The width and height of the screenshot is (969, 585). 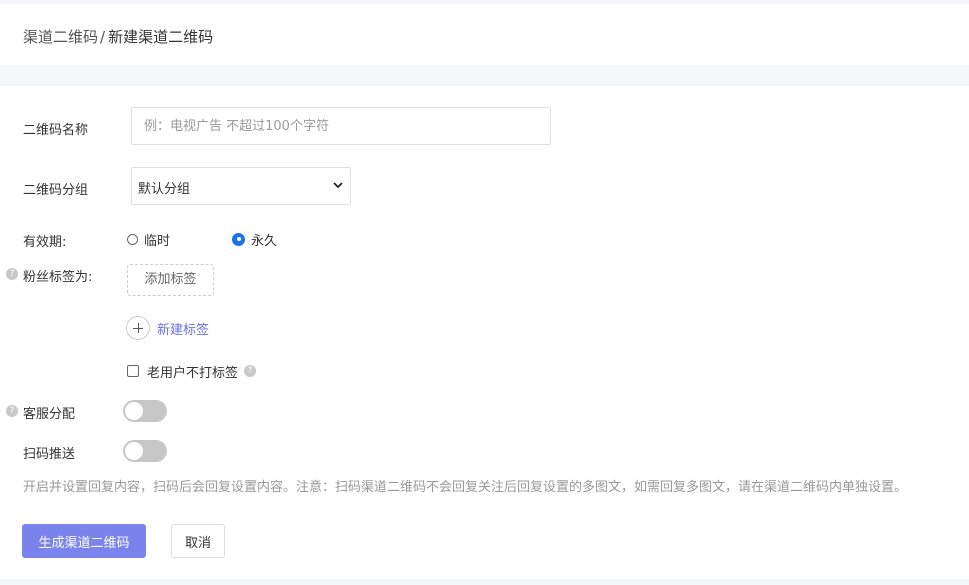 I want to click on radio-unchecked-icon, so click(x=132, y=239).